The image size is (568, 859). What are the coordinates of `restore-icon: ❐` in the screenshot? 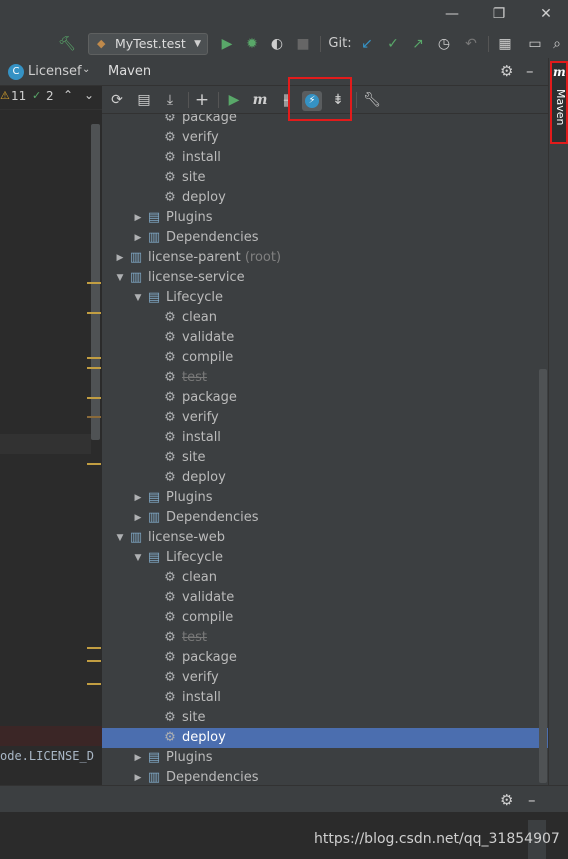 It's located at (499, 14).